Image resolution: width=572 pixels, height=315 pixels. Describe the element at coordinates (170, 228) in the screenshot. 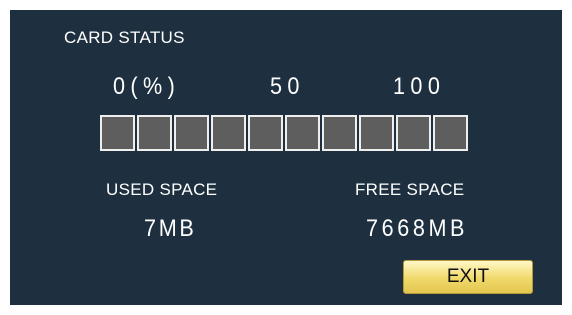

I see `used-space-value: 7MB` at that location.